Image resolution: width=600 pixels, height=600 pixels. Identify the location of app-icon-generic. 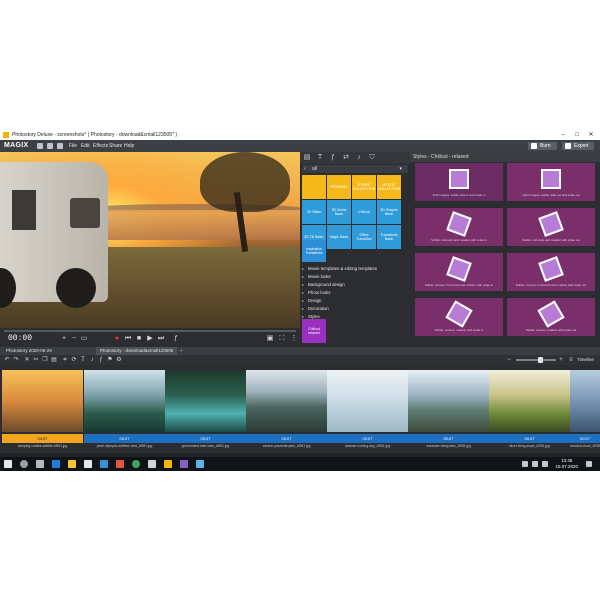
(152, 464).